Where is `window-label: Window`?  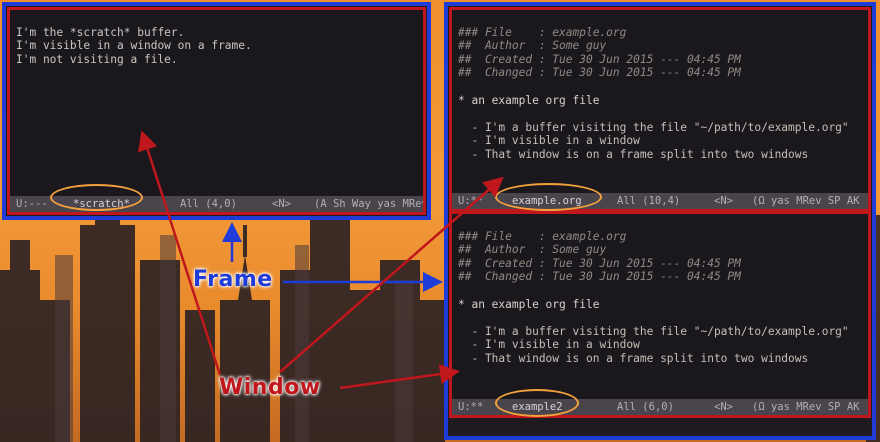
window-label: Window is located at coordinates (270, 387).